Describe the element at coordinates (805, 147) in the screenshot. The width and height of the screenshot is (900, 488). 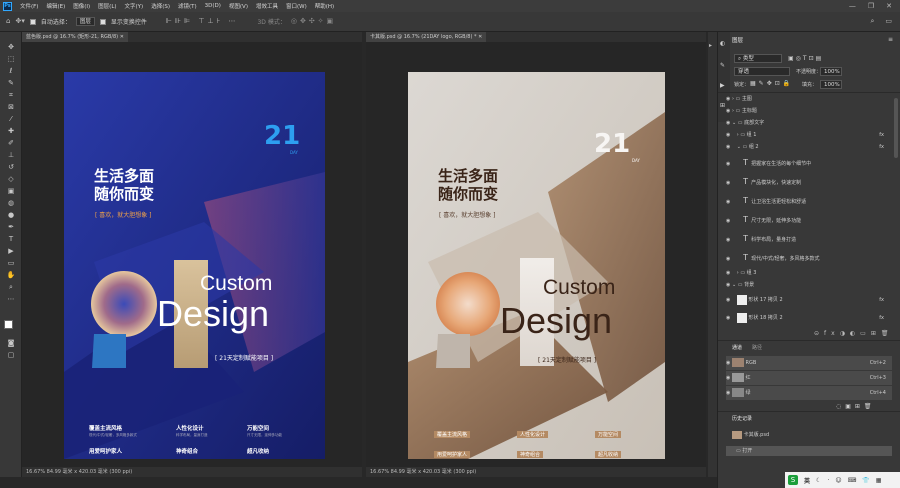
I see `layer-row: ◉ ⌄ ▭ 组 2 fx` at that location.